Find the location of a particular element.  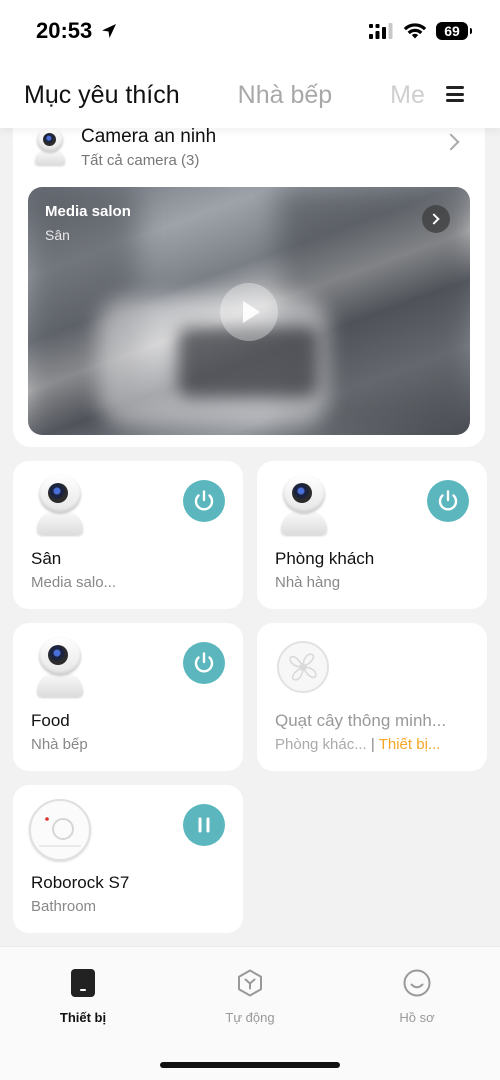

play-icon is located at coordinates (249, 312).